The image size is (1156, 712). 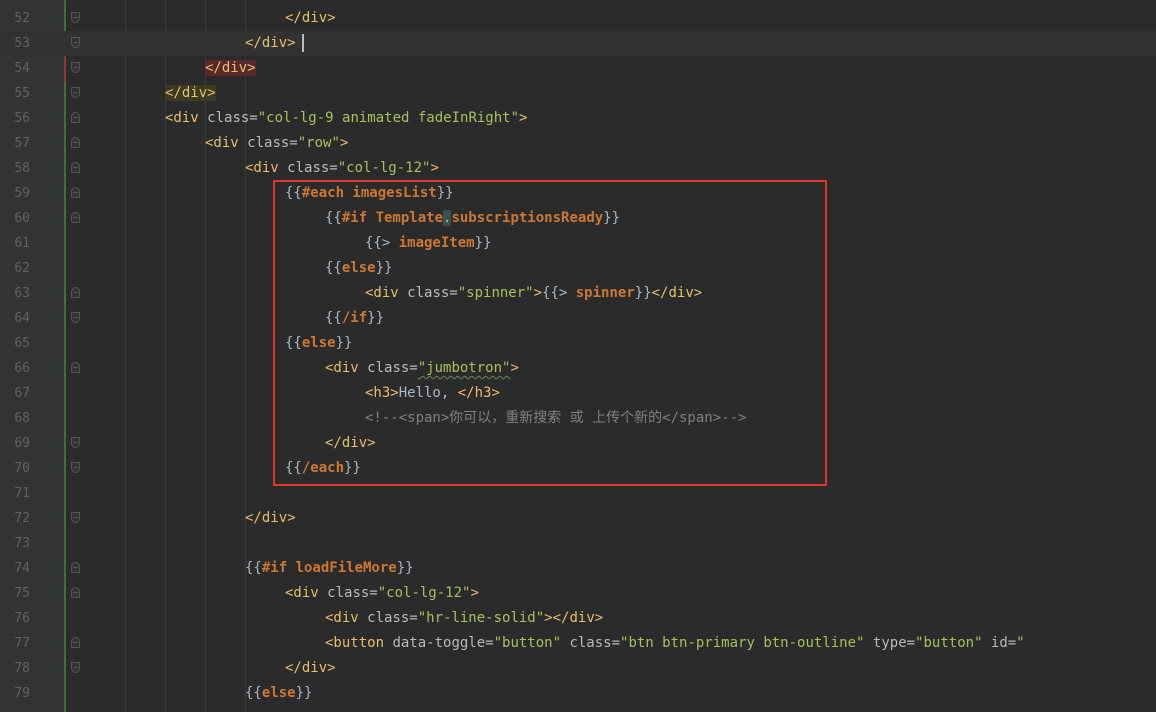 I want to click on code-line: 75 <div class="col-lg-12">, so click(x=578, y=593).